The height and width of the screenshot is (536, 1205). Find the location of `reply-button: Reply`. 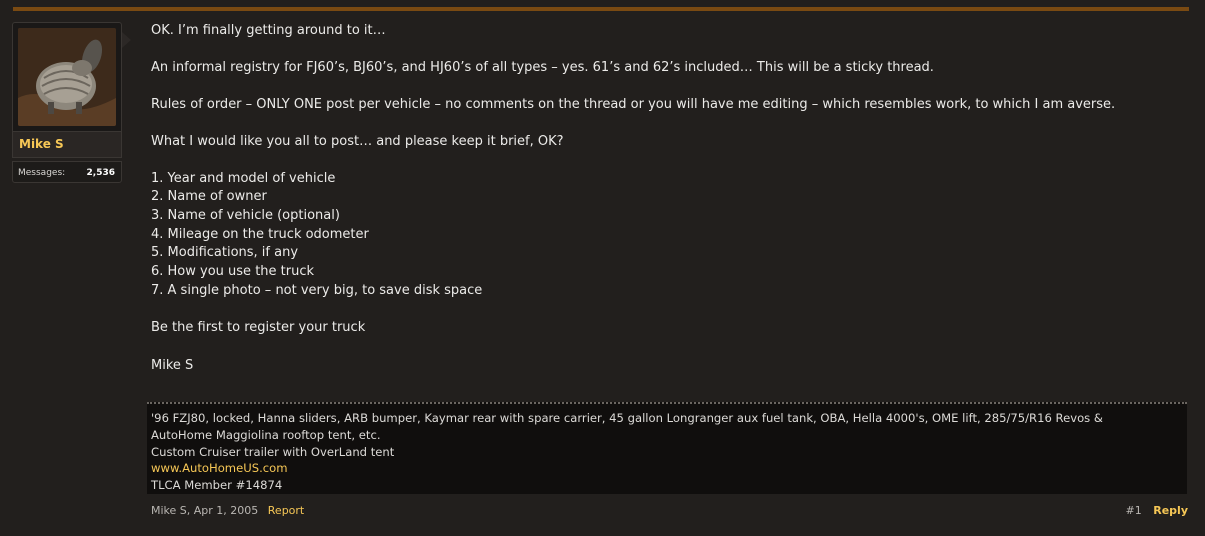

reply-button: Reply is located at coordinates (1170, 510).